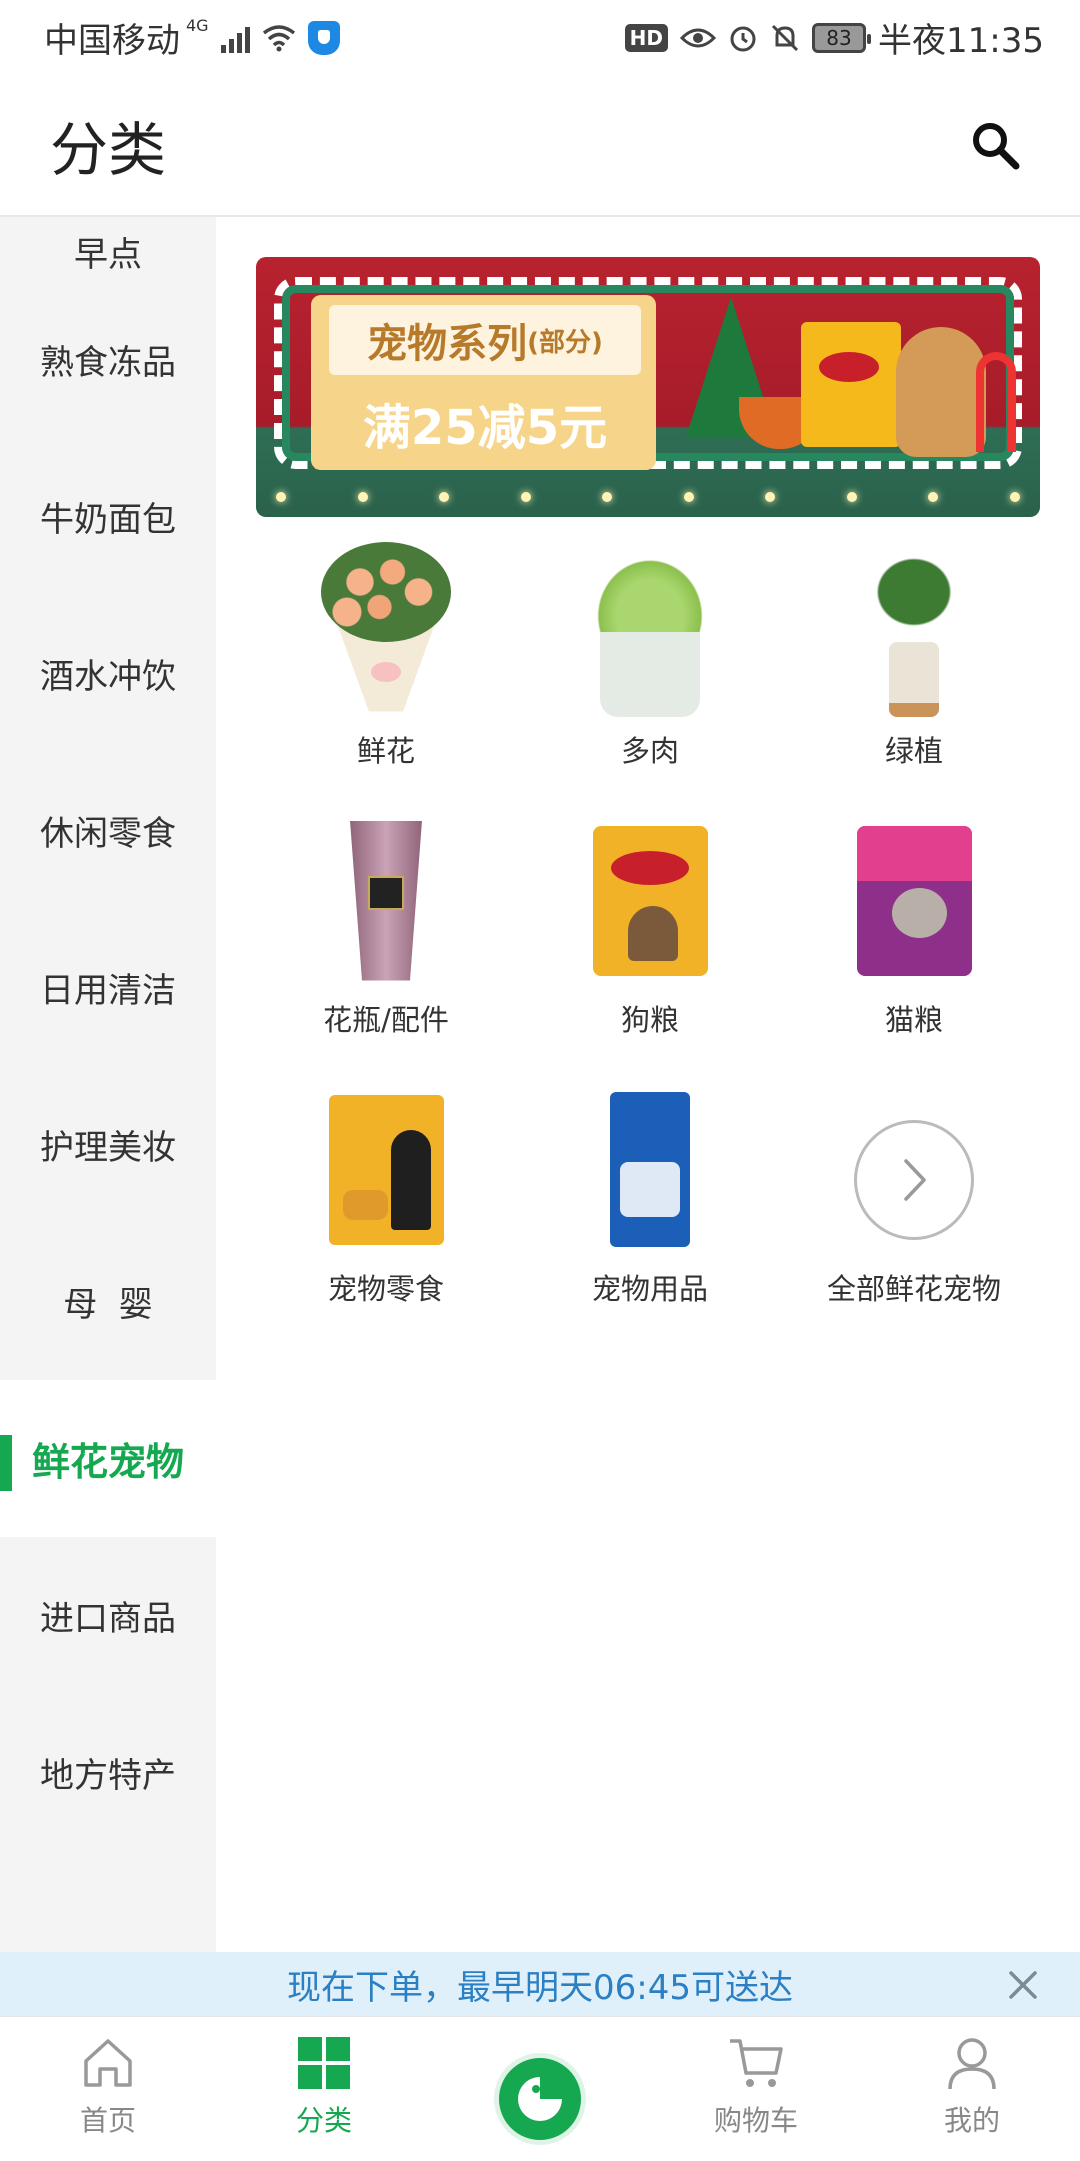 The height and width of the screenshot is (2161, 1080). What do you see at coordinates (386, 1169) in the screenshot?
I see `pet-treat-image` at bounding box center [386, 1169].